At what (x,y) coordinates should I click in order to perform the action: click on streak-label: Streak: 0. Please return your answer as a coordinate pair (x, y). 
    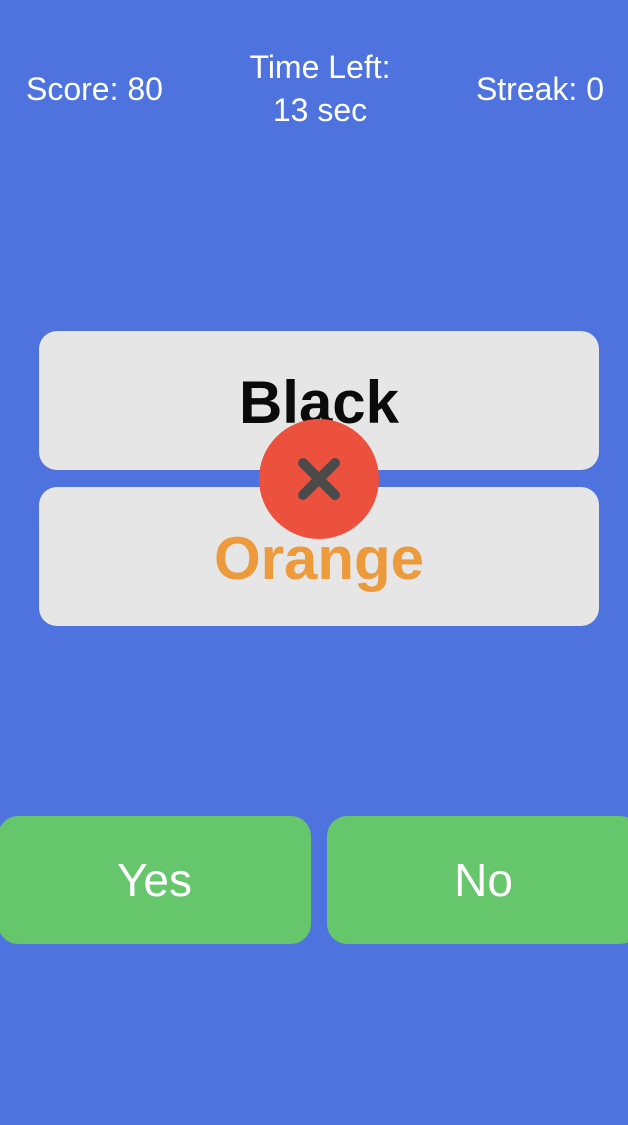
    Looking at the image, I should click on (539, 89).